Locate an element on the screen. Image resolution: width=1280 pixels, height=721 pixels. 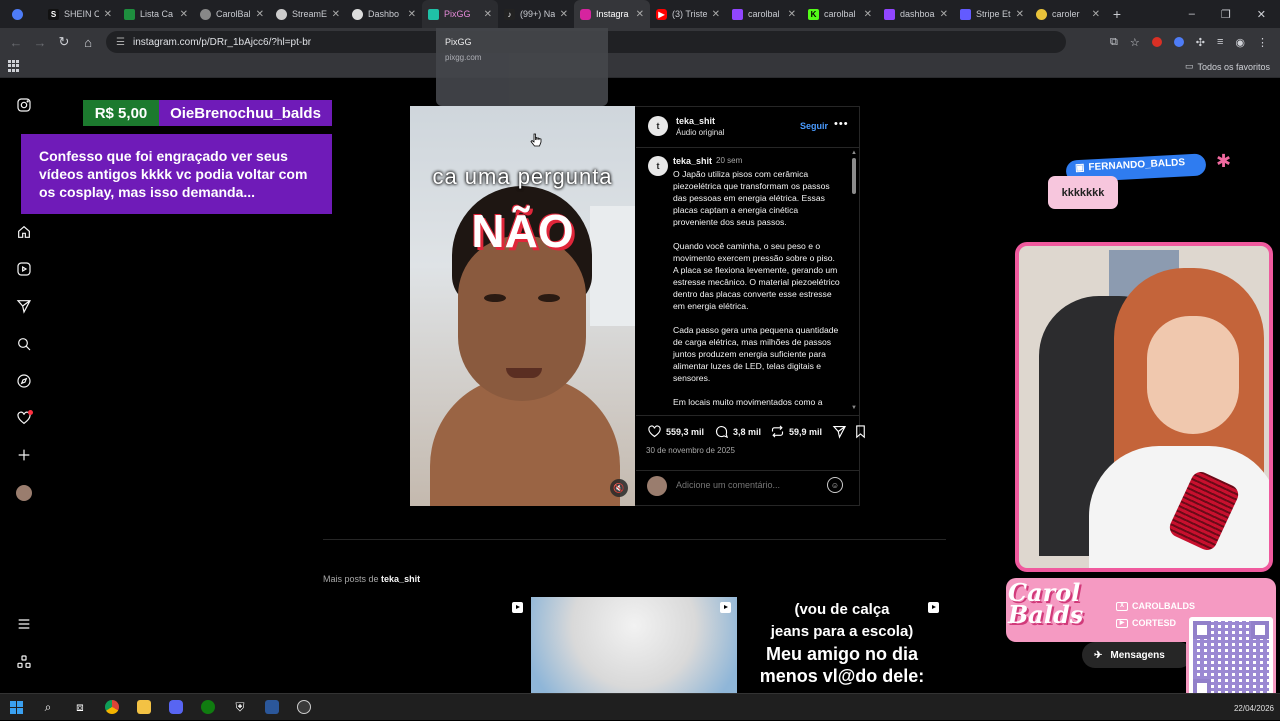
tab-streame: StreamE ✕ is located at coordinates (308, 14).